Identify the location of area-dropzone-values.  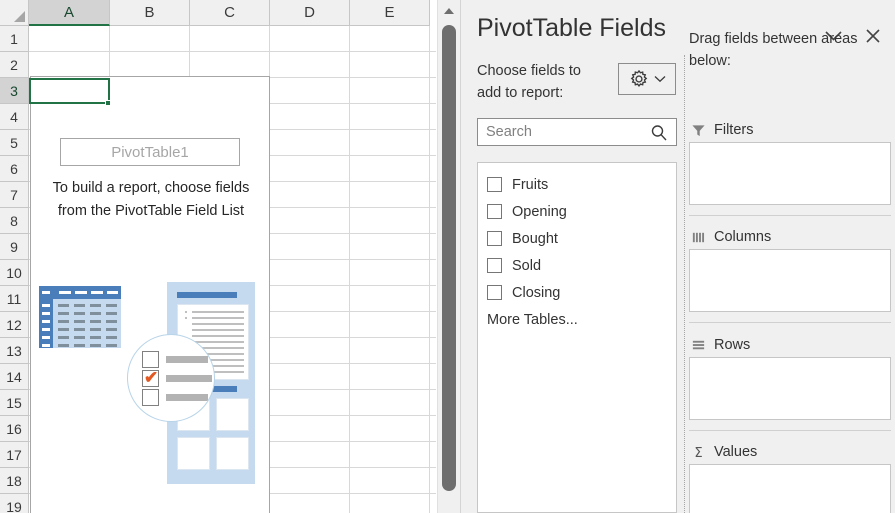
(790, 488).